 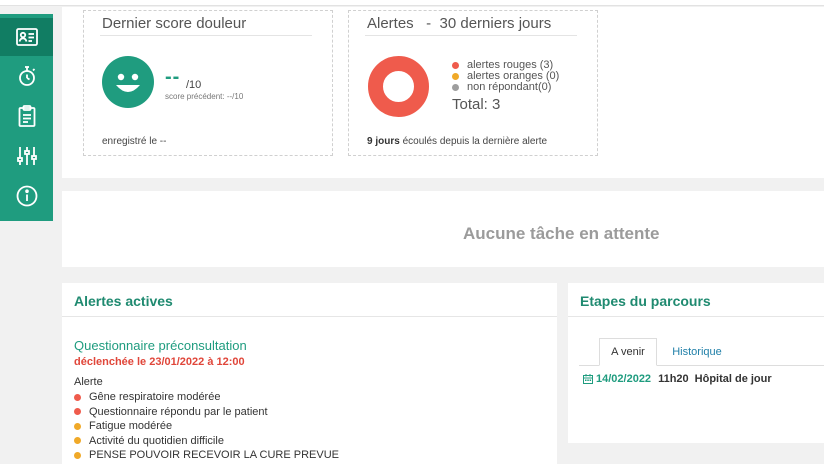 What do you see at coordinates (455, 76) in the screenshot?
I see `orange-dot-icon` at bounding box center [455, 76].